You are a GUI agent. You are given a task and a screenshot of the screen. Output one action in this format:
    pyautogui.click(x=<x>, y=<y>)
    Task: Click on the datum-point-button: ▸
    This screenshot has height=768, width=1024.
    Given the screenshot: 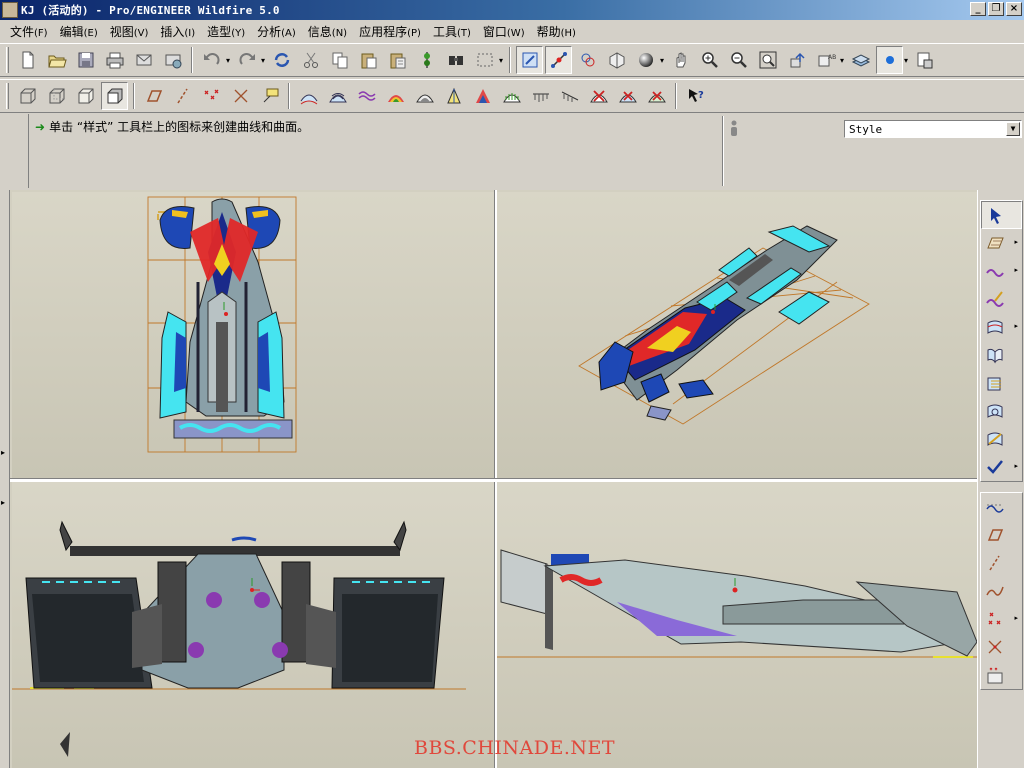 What is the action you would take?
    pyautogui.click(x=1001, y=619)
    